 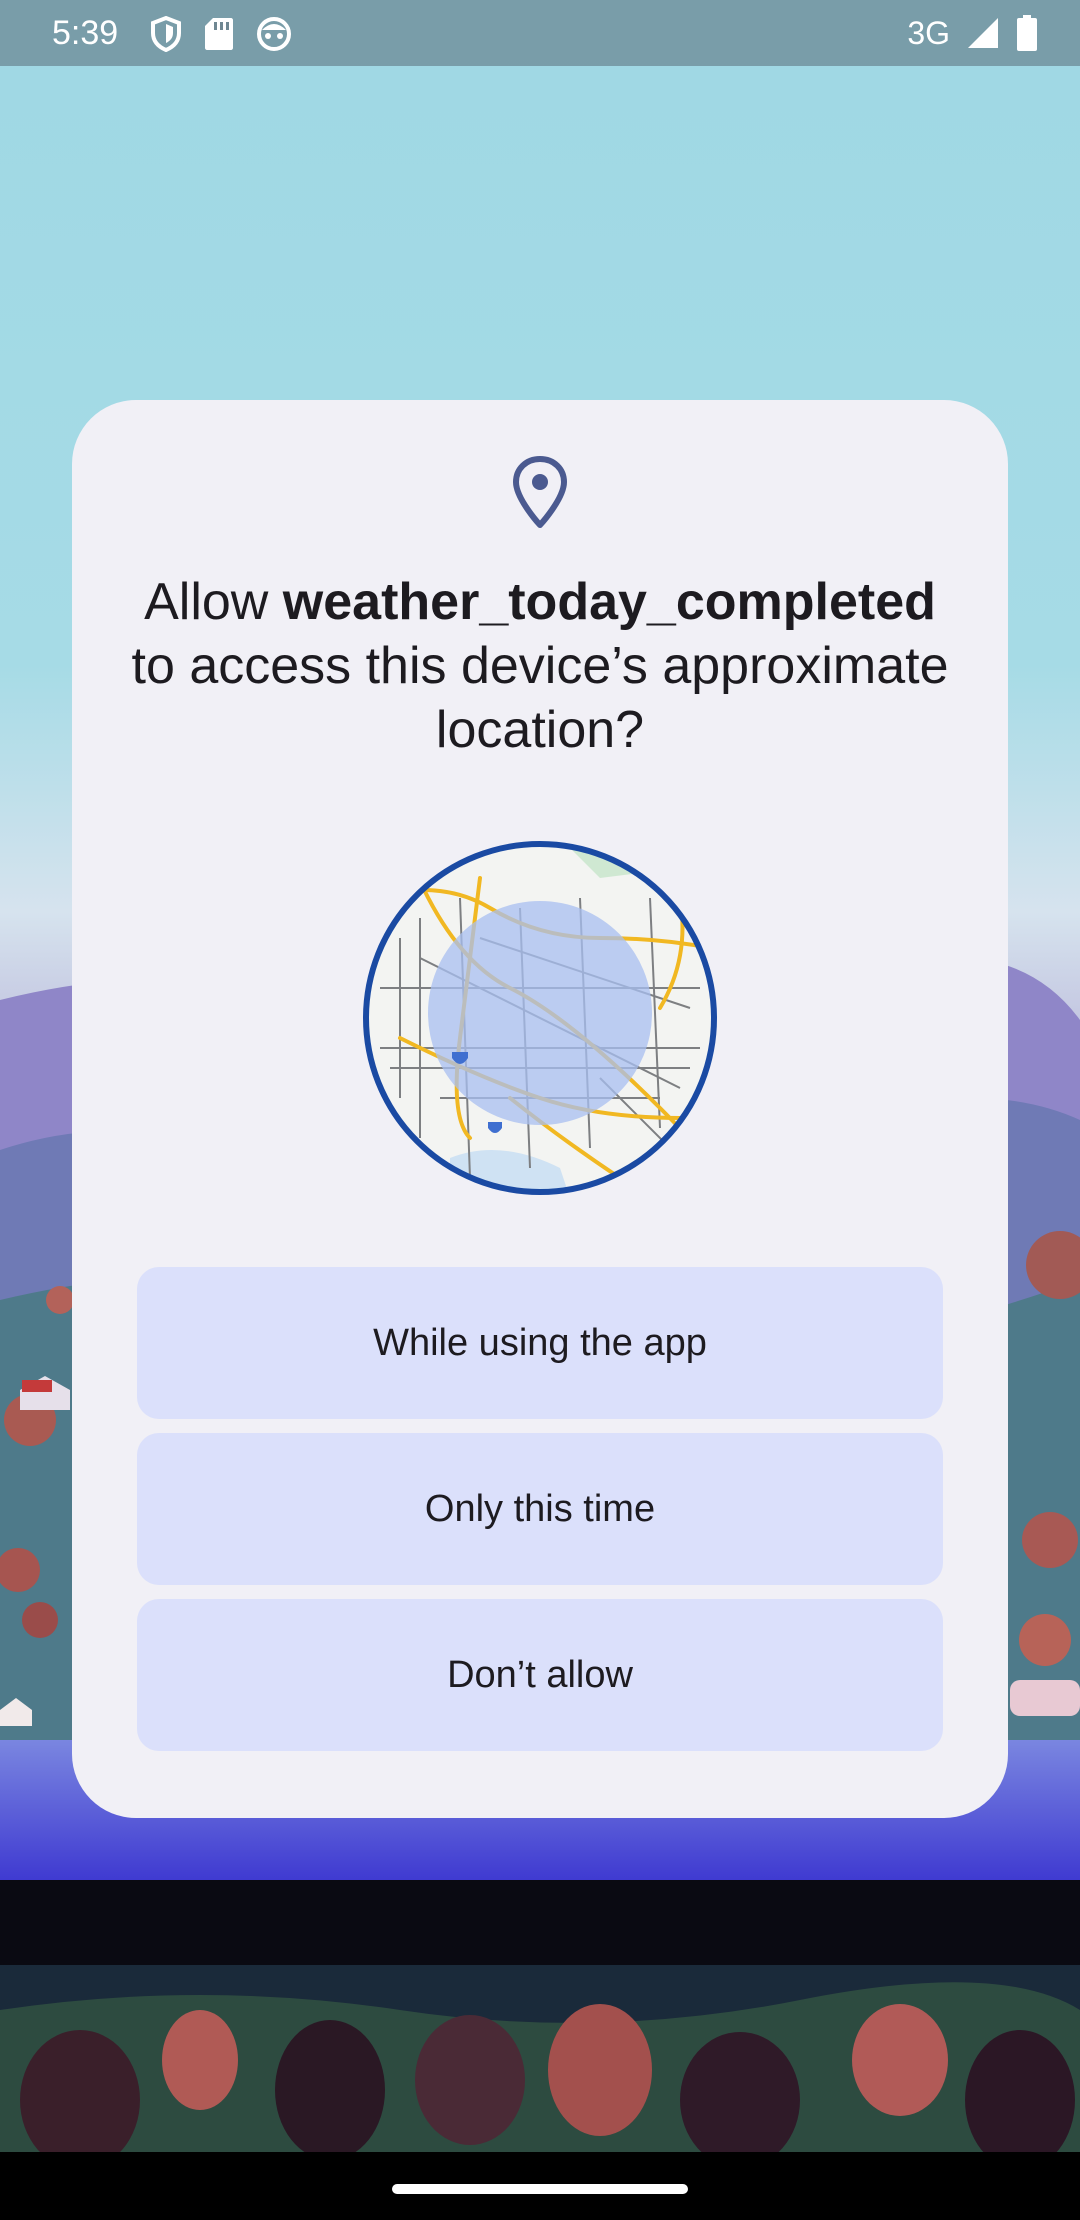 What do you see at coordinates (540, 1675) in the screenshot?
I see `dont-allow-button: Don’t allow` at bounding box center [540, 1675].